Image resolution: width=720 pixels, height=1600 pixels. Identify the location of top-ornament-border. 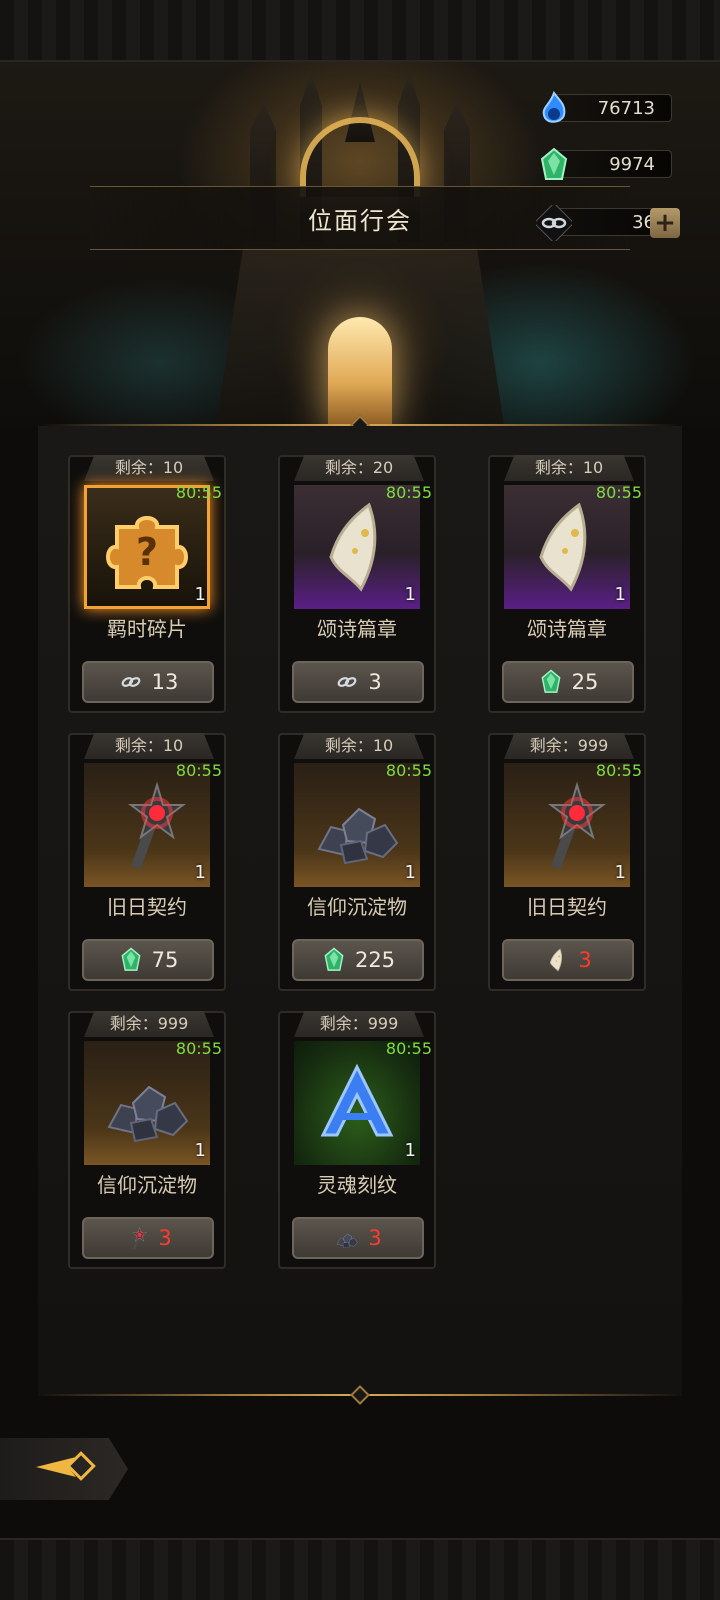
(360, 31).